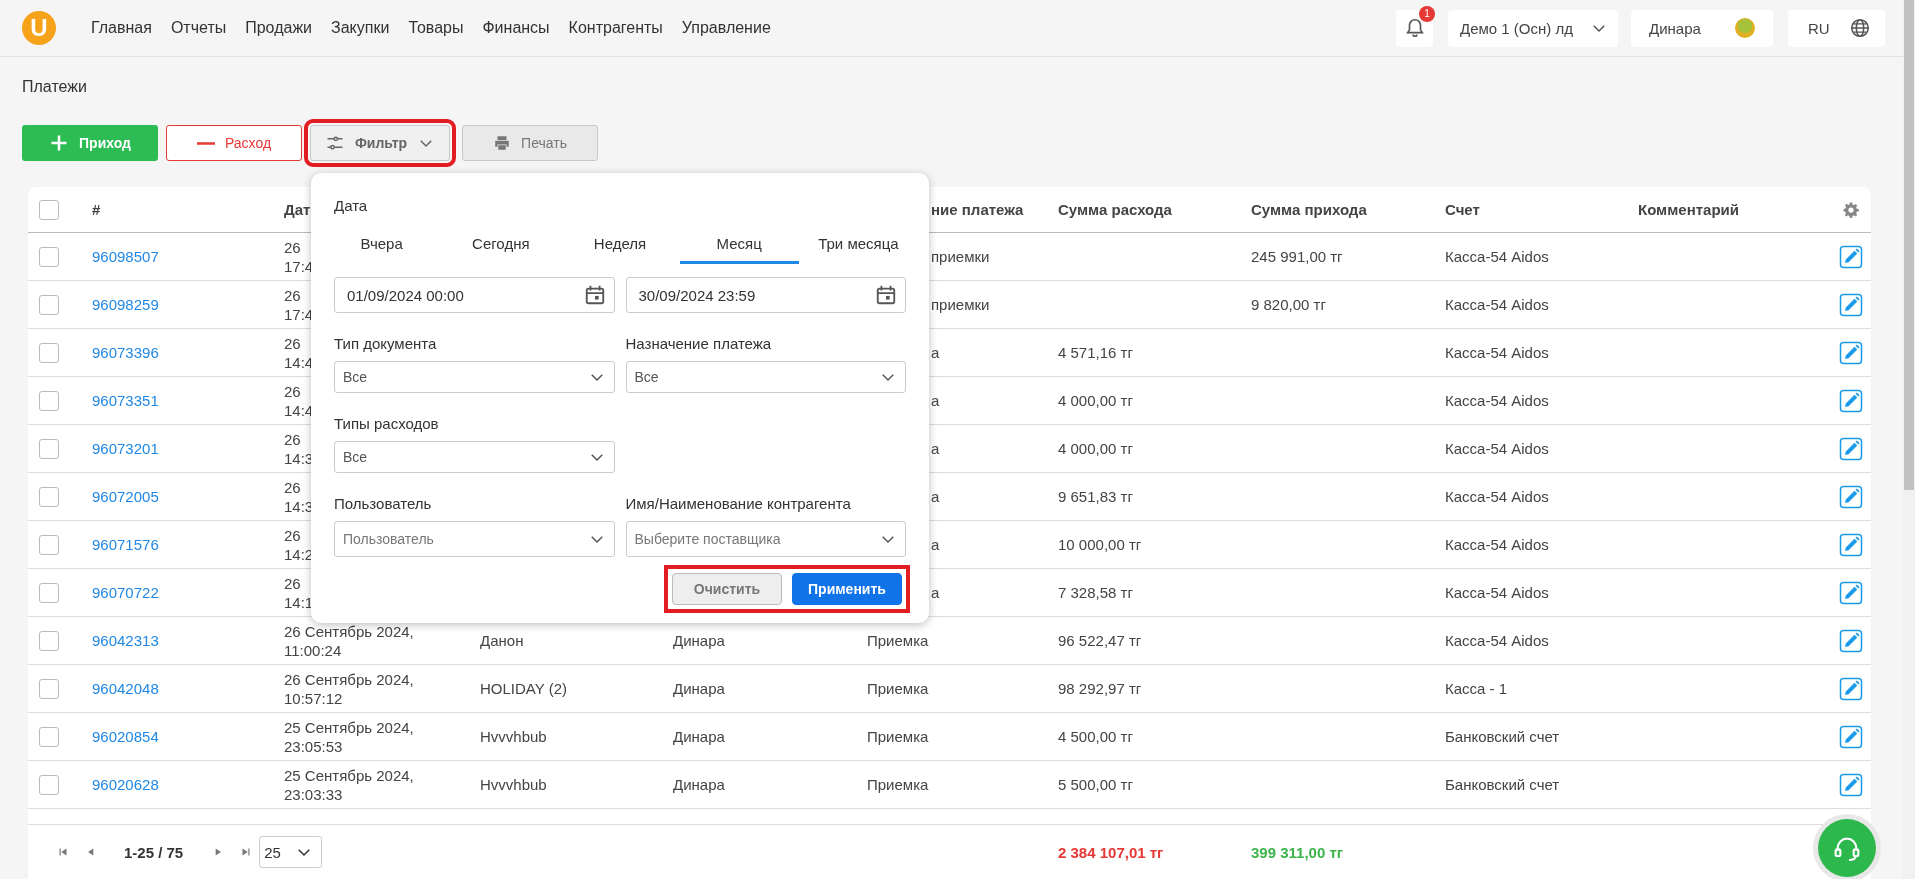 The width and height of the screenshot is (1915, 879). I want to click on period-tab: Неделя, so click(620, 245).